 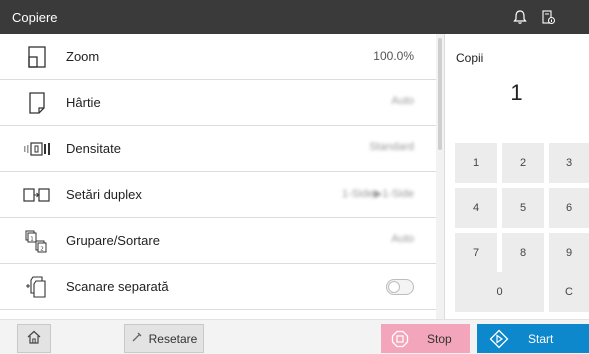 What do you see at coordinates (400, 340) in the screenshot?
I see `stop-icon` at bounding box center [400, 340].